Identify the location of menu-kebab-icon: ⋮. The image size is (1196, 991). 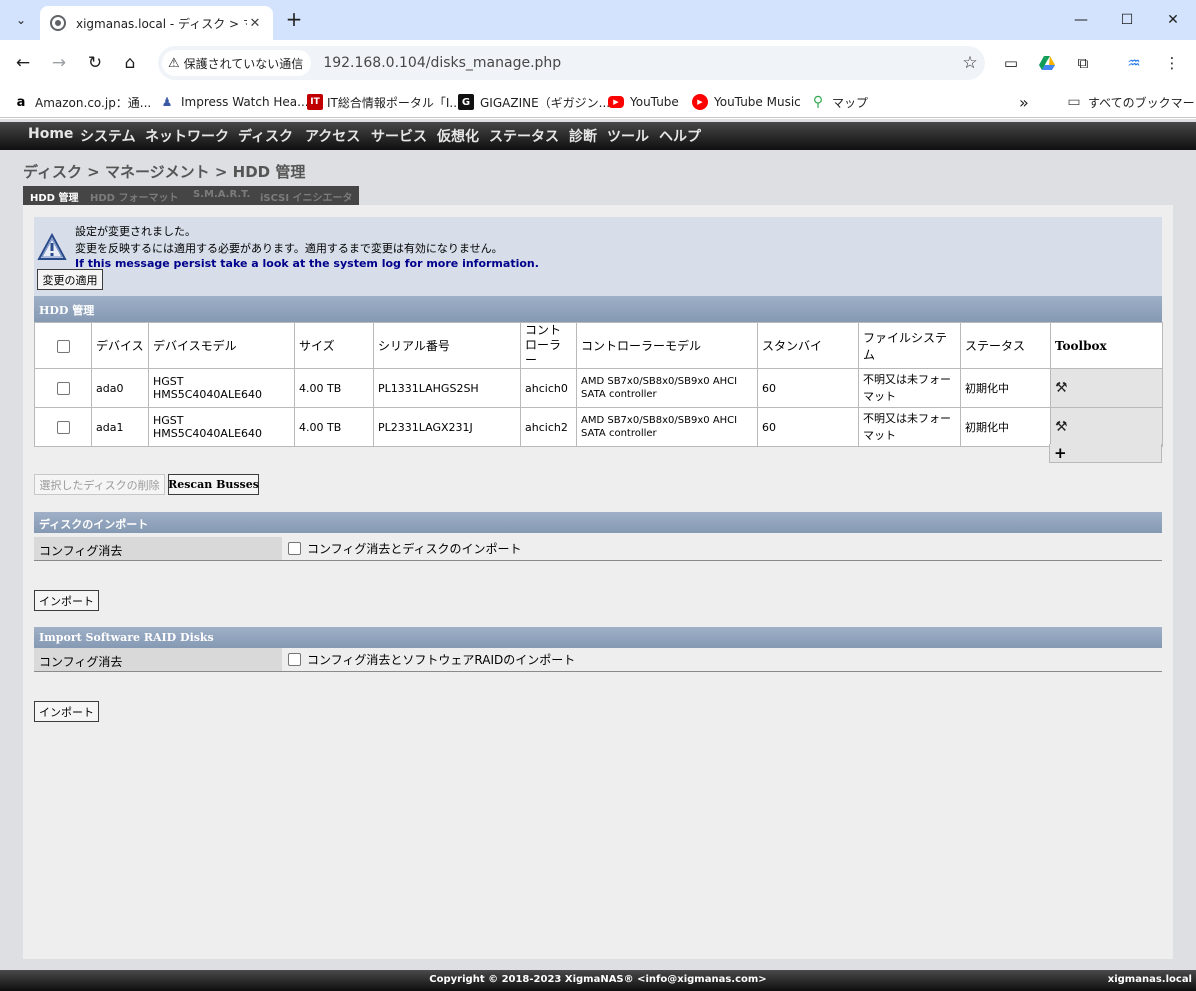
(1172, 63).